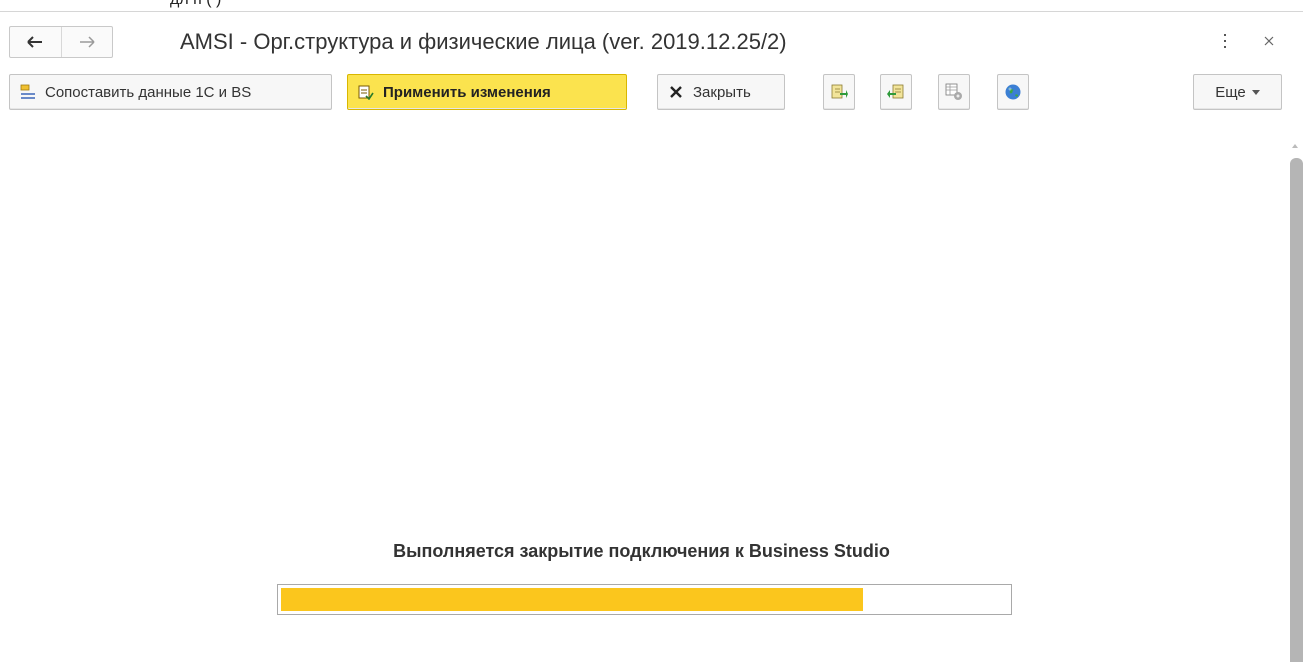 The image size is (1303, 662). I want to click on import-button, so click(896, 92).